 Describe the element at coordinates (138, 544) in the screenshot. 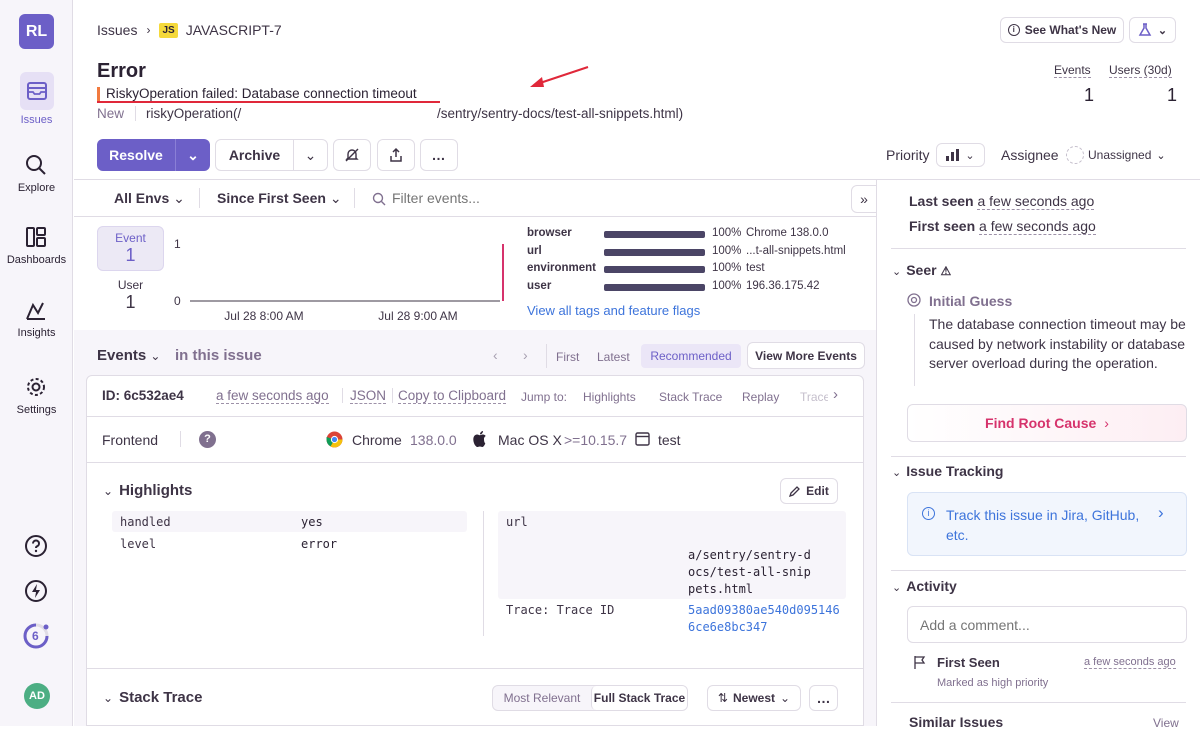

I see `highlight-key: level` at that location.